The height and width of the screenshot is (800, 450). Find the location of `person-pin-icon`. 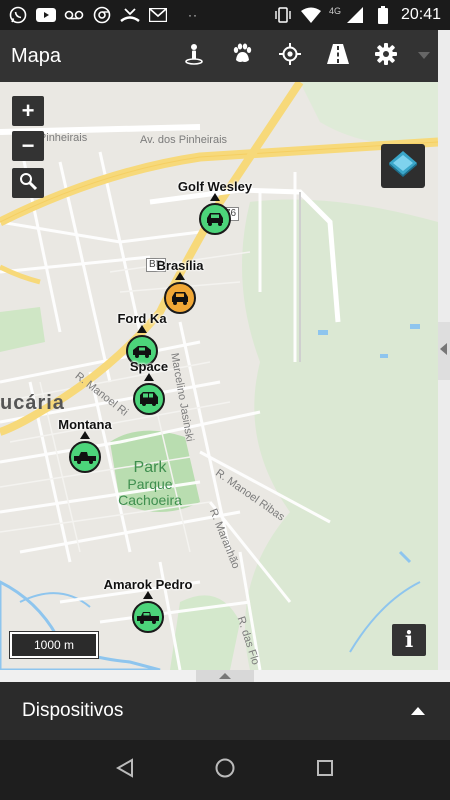

person-pin-icon is located at coordinates (194, 56).